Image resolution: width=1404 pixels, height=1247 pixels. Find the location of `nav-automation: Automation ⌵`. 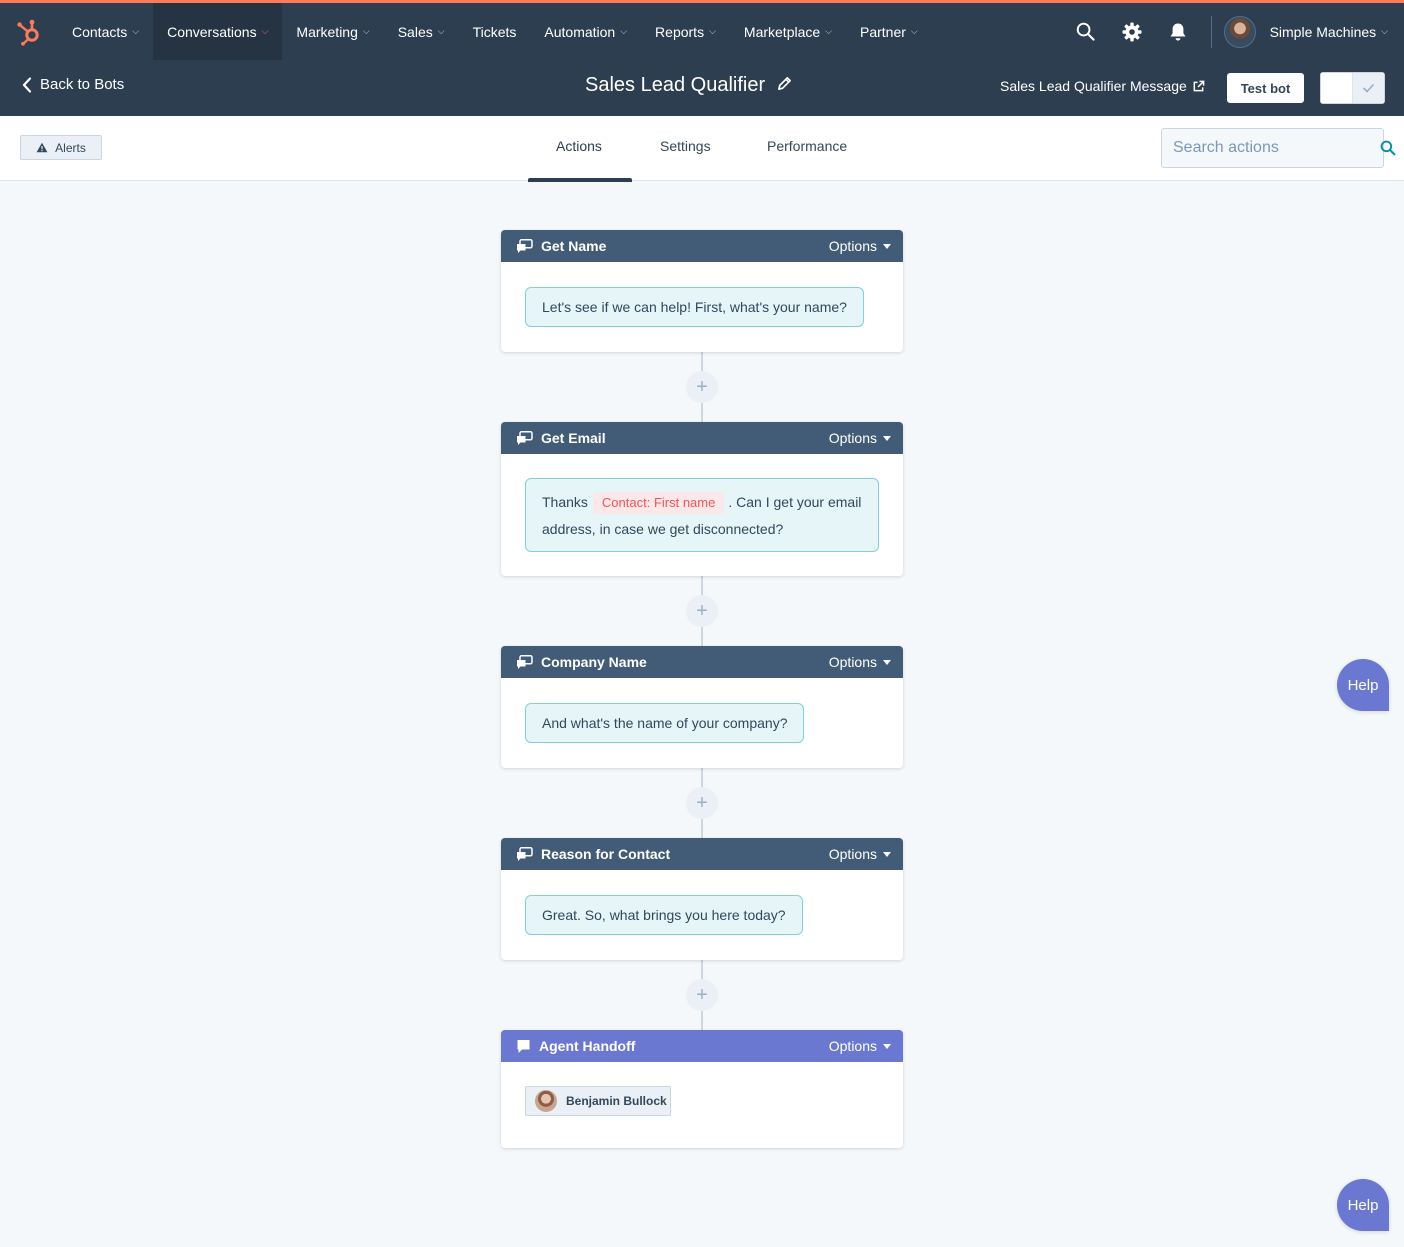

nav-automation: Automation ⌵ is located at coordinates (585, 31).